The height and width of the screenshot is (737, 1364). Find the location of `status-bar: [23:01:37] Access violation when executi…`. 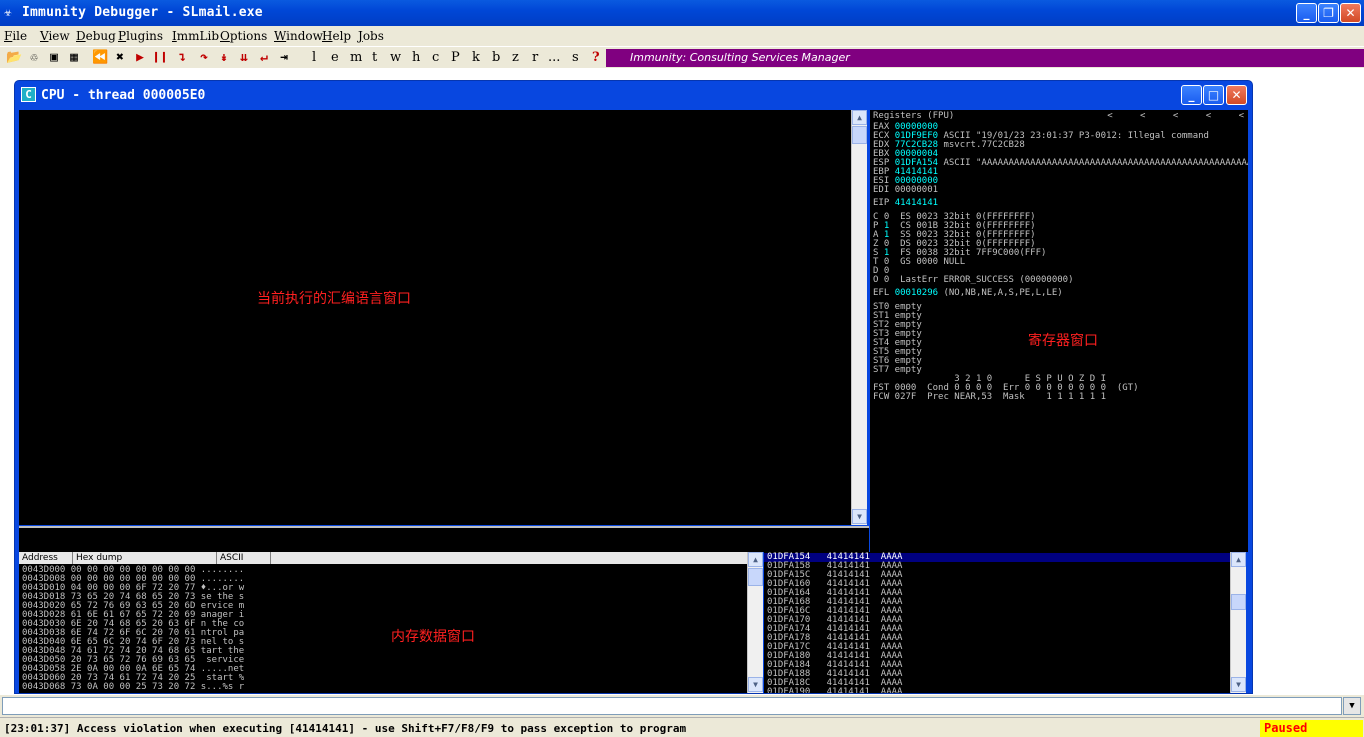

status-bar: [23:01:37] Access violation when executi… is located at coordinates (682, 727).